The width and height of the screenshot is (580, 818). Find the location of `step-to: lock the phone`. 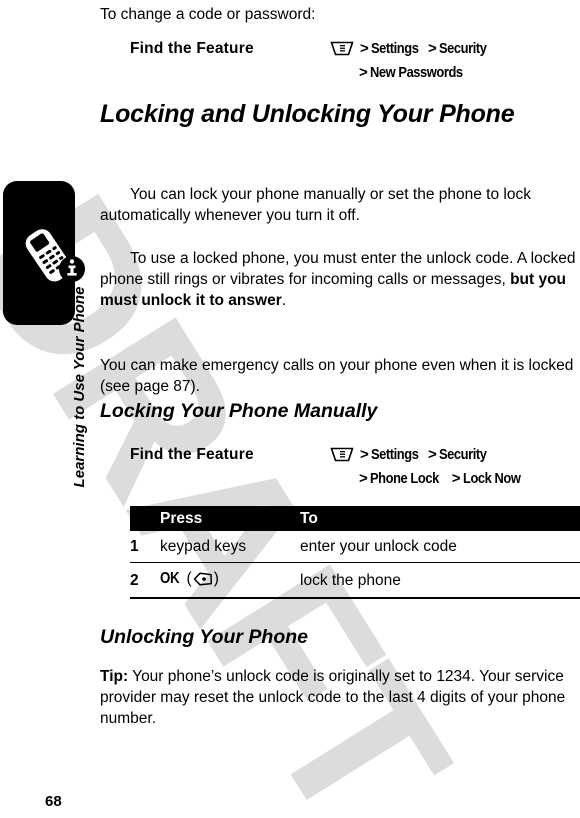

step-to: lock the phone is located at coordinates (440, 580).